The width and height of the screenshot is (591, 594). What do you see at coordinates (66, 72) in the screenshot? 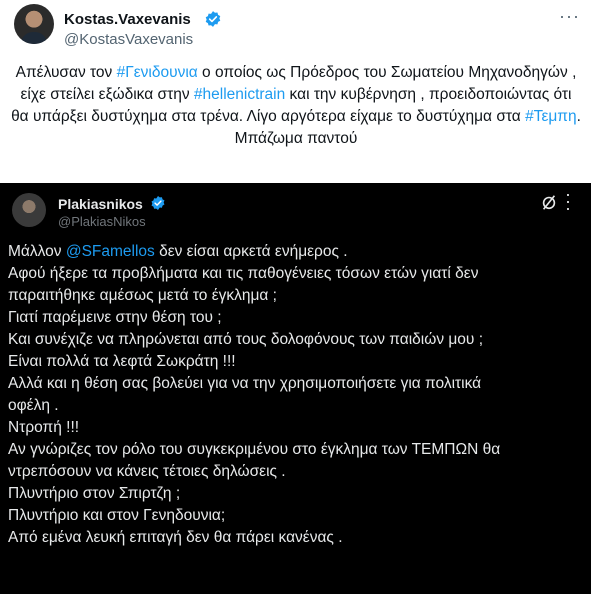
I see `tweet-text-part: Απέλυσαν τον` at bounding box center [66, 72].